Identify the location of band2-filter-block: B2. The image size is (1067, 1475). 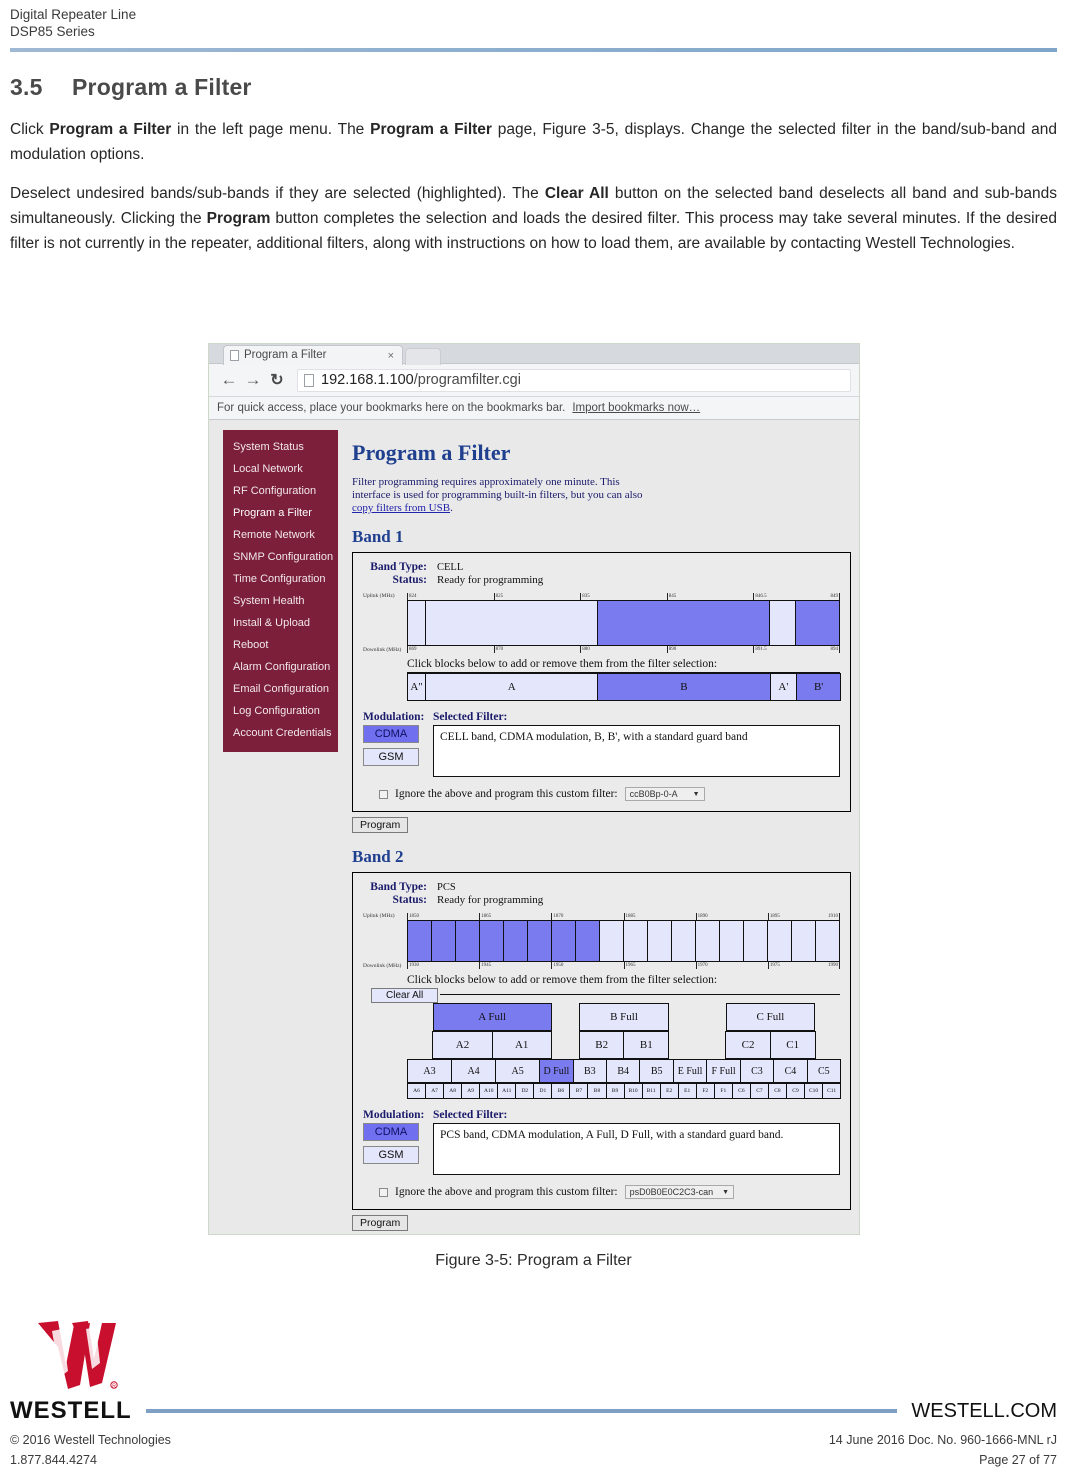
(601, 1045).